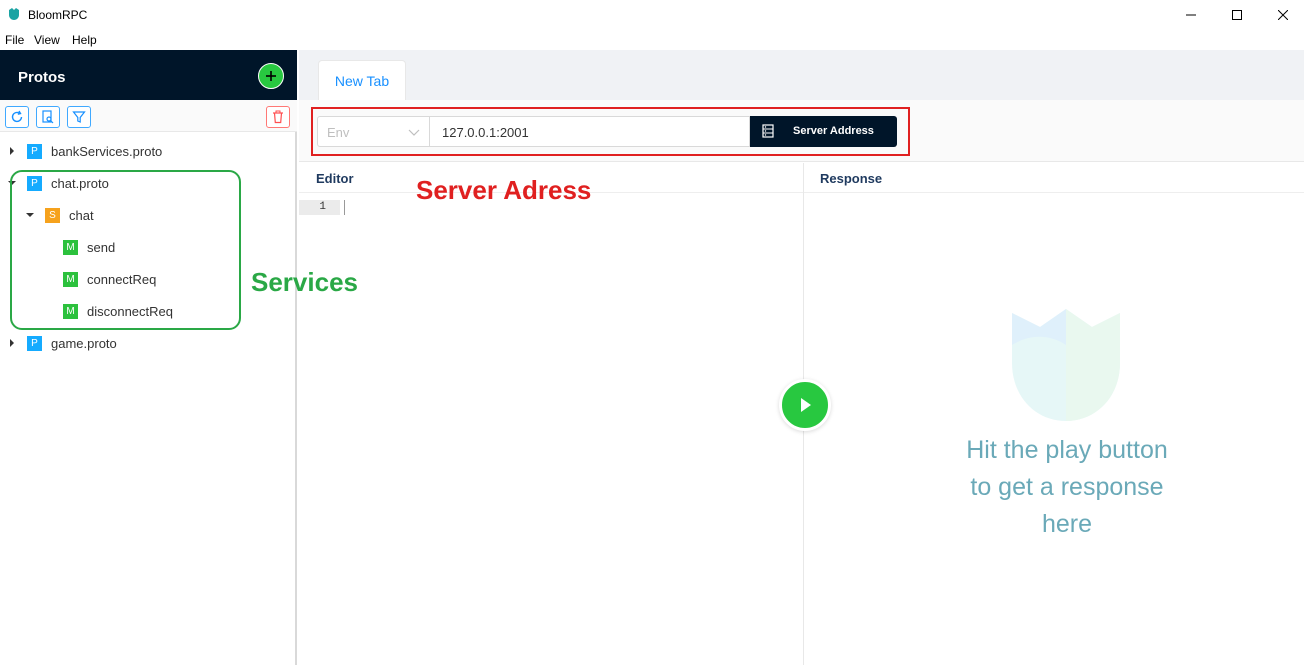  I want to click on play-icon, so click(806, 405).